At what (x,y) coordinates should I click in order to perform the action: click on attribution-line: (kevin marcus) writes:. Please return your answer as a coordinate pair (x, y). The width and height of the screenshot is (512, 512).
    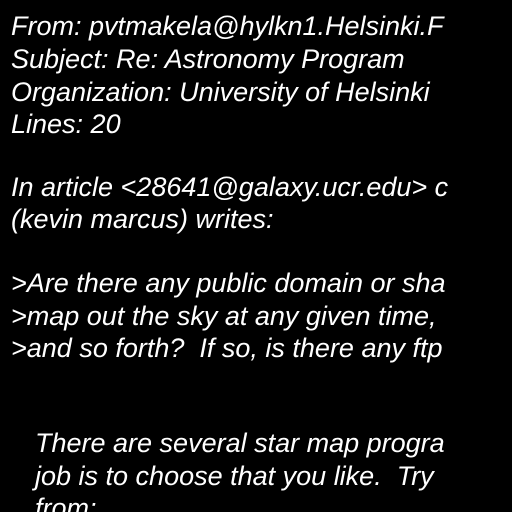
    Looking at the image, I should click on (142, 219).